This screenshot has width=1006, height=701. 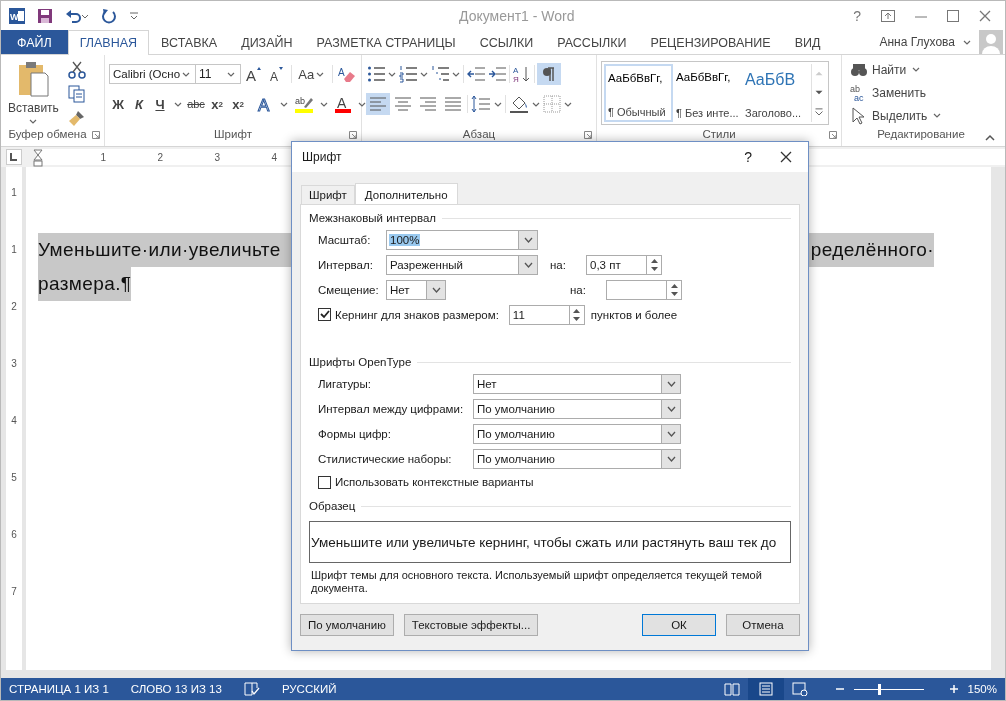 What do you see at coordinates (34, 42) in the screenshot?
I see `file-tab: ФАЙЛ` at bounding box center [34, 42].